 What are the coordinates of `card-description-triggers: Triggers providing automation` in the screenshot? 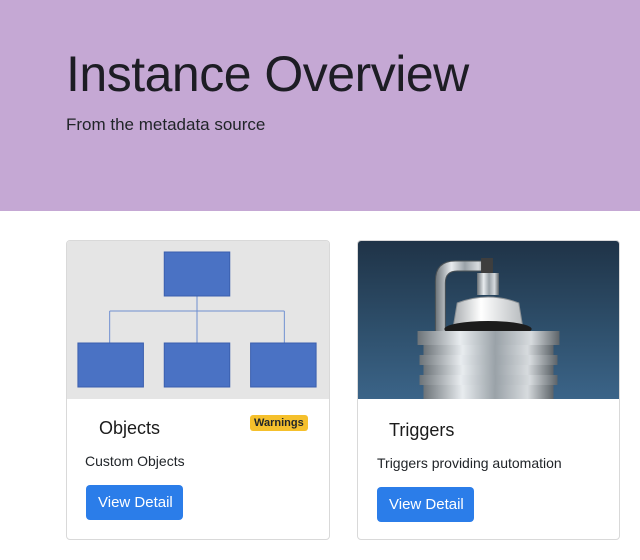 It's located at (469, 463).